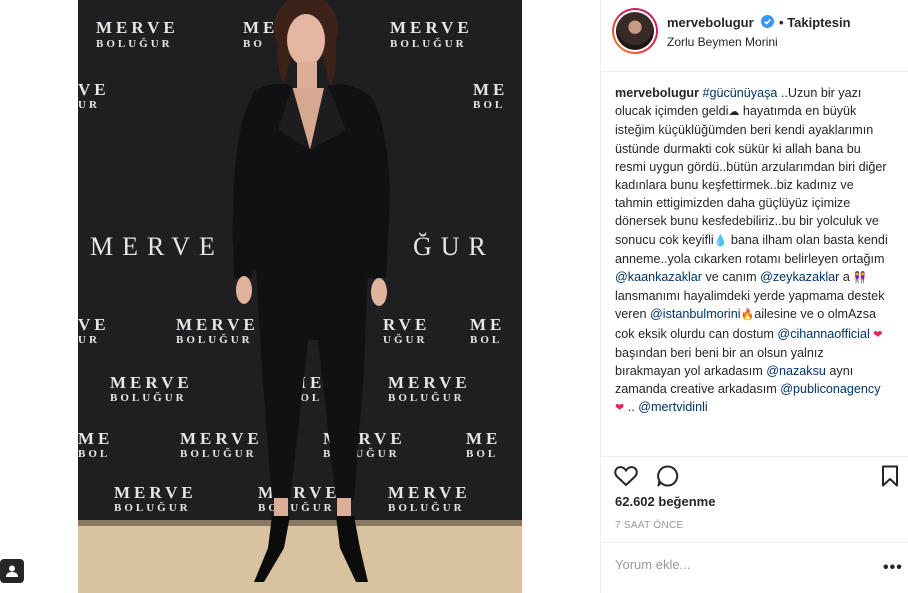  What do you see at coordinates (819, 22) in the screenshot?
I see `follow-status-label: Takiptesin` at bounding box center [819, 22].